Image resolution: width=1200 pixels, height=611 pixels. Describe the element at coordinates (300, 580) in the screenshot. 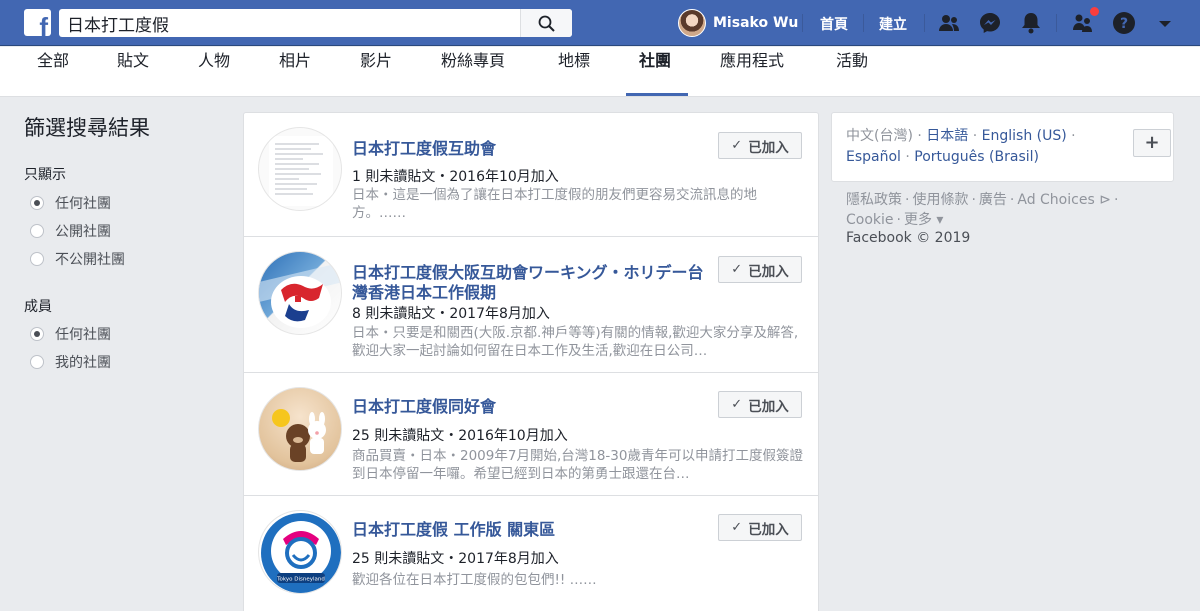

I see `thumbnail-caption: Tokyo Disneyland` at that location.